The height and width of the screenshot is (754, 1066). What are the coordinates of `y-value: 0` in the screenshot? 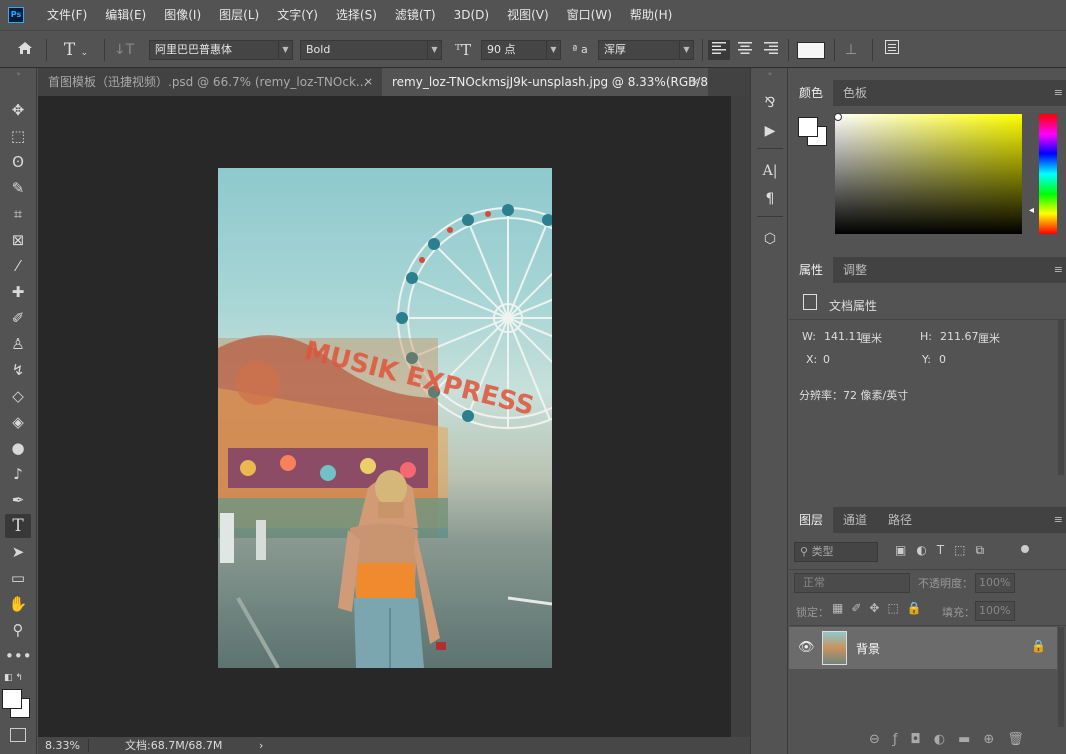 It's located at (942, 359).